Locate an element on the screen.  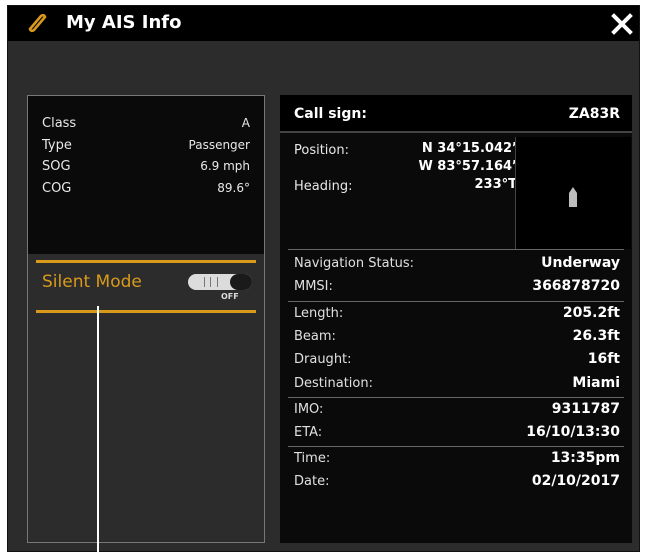
accent-divider-bottom is located at coordinates (146, 311).